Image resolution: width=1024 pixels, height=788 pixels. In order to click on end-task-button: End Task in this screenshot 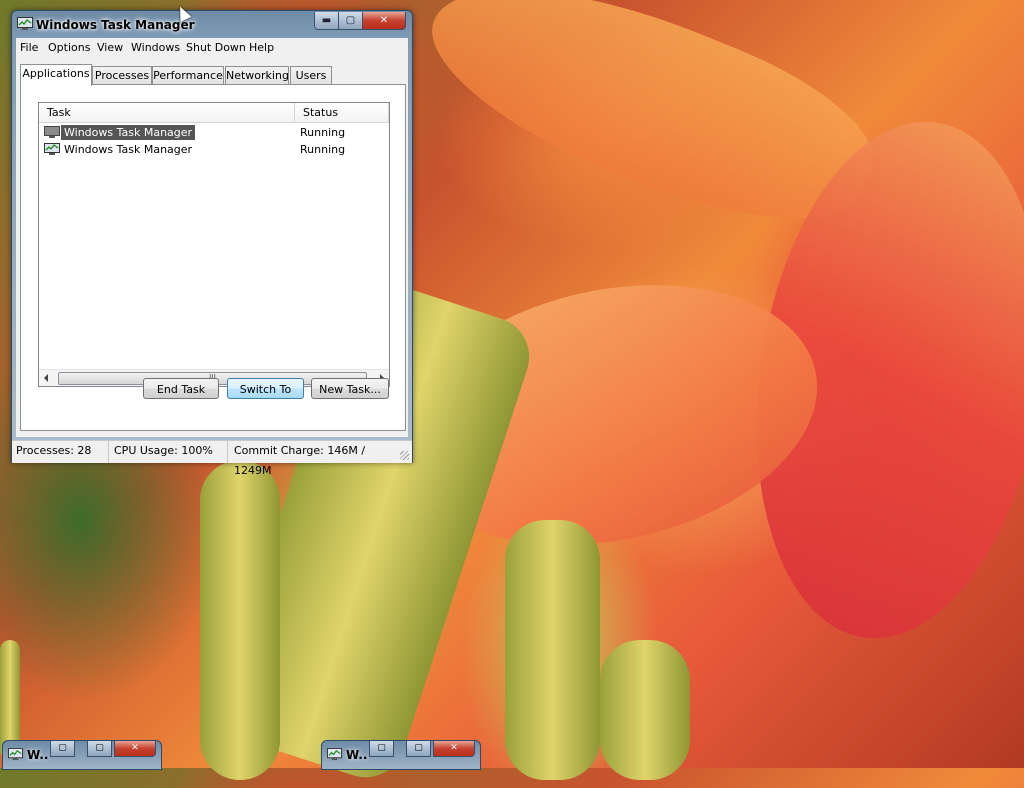, I will do `click(181, 388)`.